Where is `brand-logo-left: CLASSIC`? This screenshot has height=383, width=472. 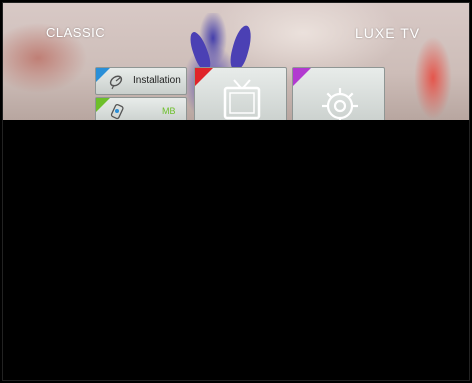 brand-logo-left: CLASSIC is located at coordinates (76, 32).